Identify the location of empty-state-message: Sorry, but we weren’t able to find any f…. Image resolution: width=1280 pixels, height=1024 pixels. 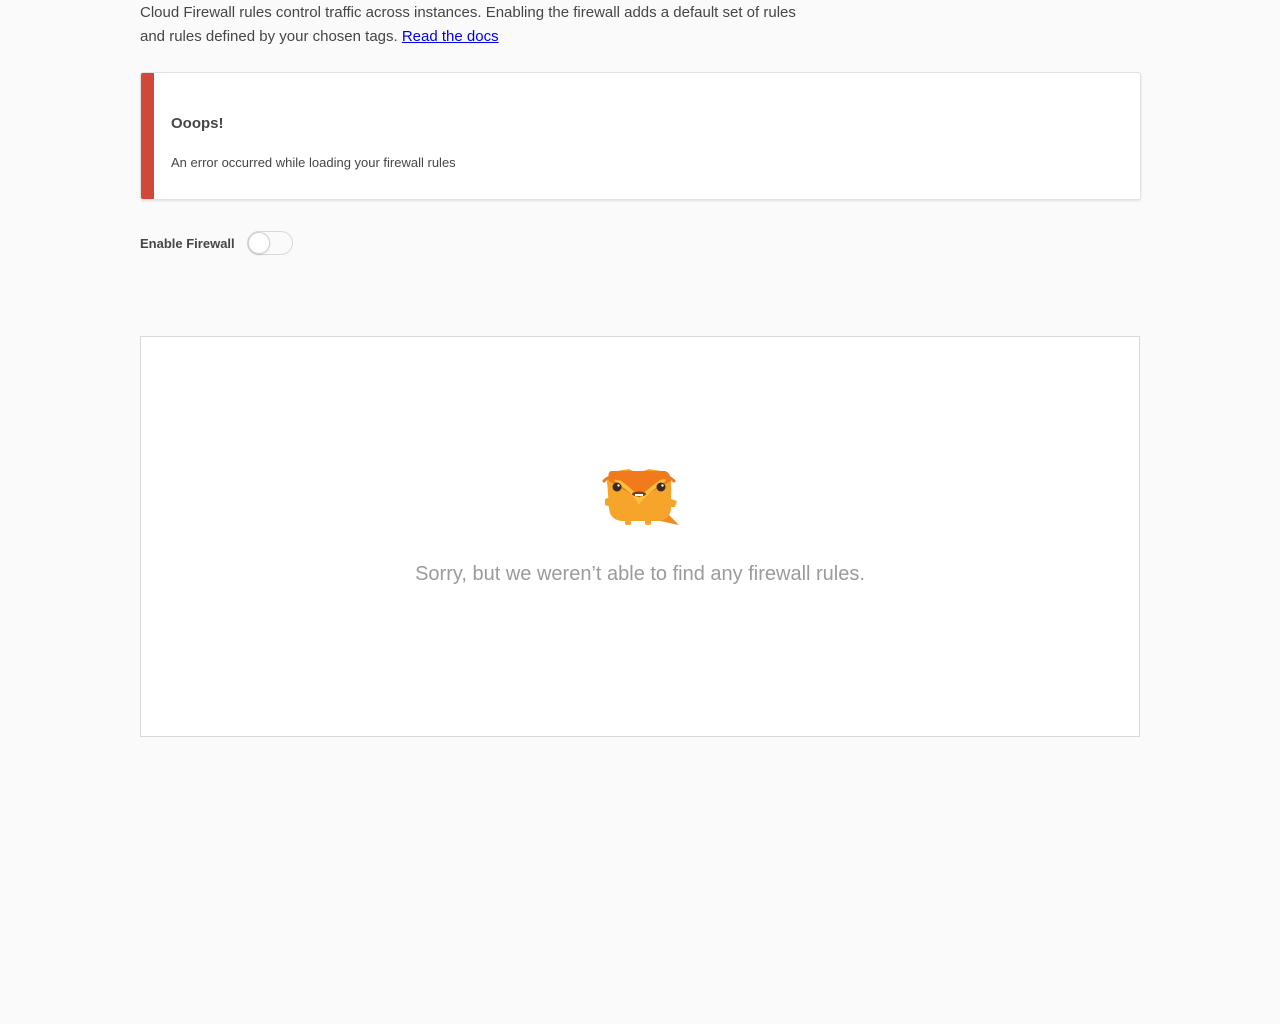
(640, 574).